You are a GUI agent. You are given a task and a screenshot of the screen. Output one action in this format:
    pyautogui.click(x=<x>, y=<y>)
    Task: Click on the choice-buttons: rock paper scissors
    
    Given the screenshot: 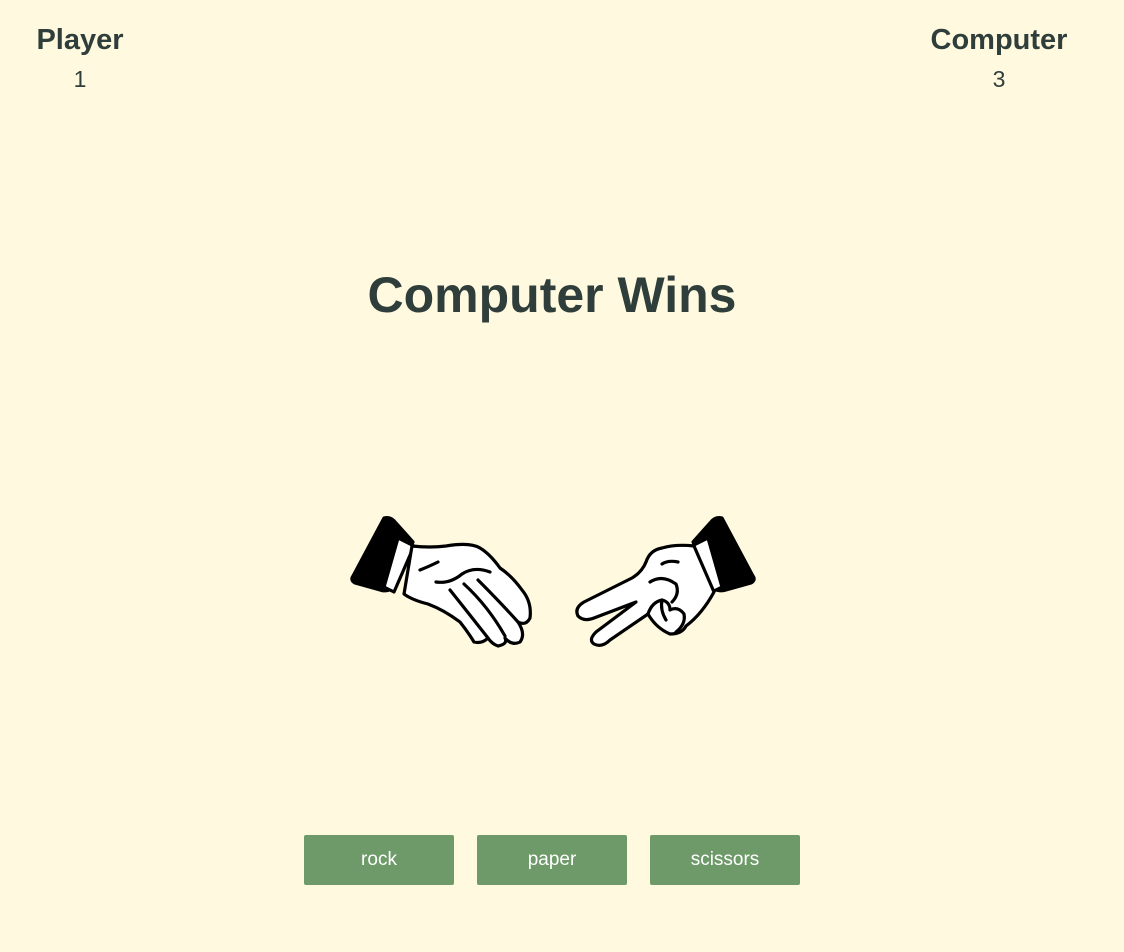 What is the action you would take?
    pyautogui.click(x=552, y=860)
    